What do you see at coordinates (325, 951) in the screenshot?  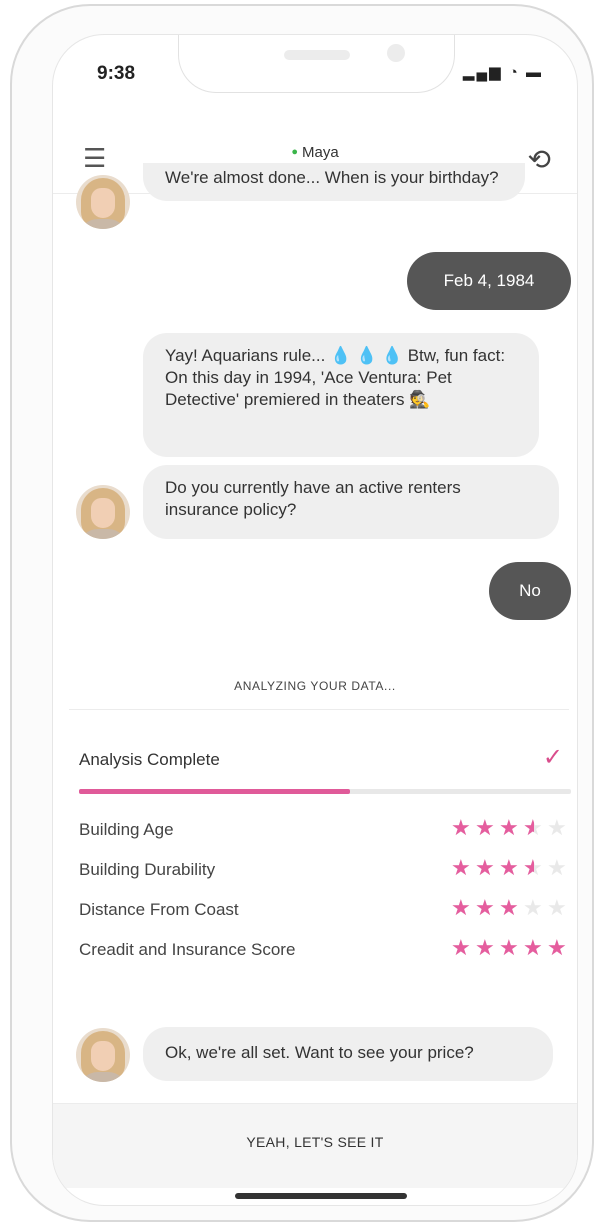 I see `rating-row: Creadit and Insurance Score ★ ★ ★ ★ ★ ★ ★ ★ ★ ★` at bounding box center [325, 951].